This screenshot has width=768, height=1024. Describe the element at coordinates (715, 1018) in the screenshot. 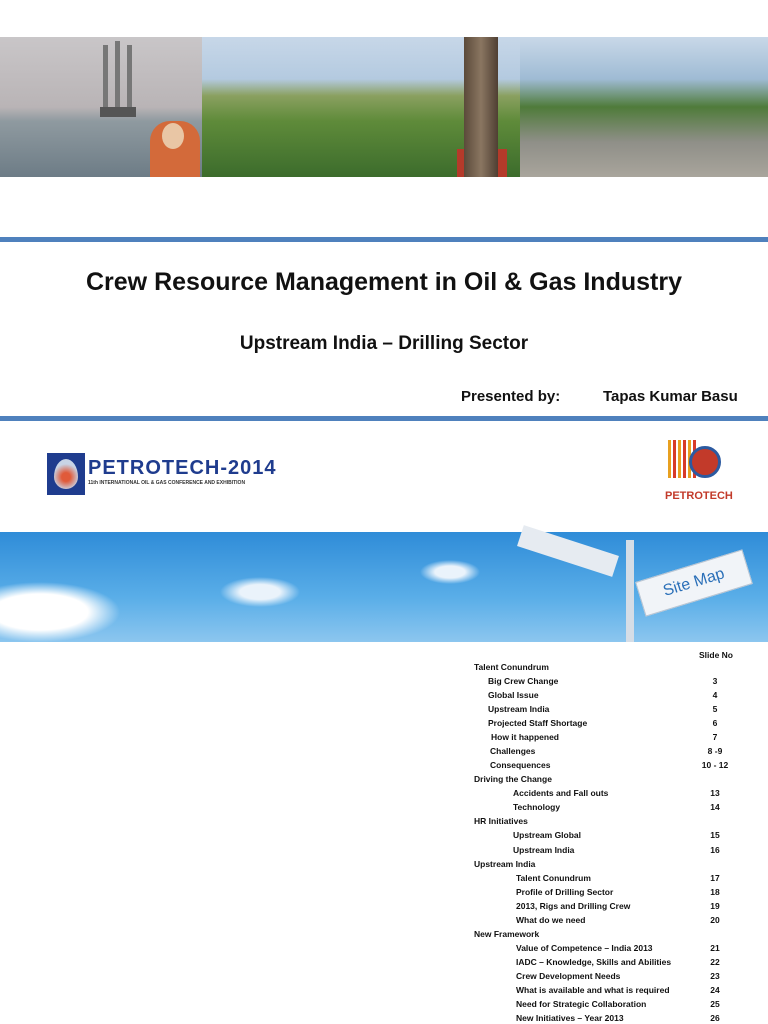

I see `toc-slide-number: 26` at that location.